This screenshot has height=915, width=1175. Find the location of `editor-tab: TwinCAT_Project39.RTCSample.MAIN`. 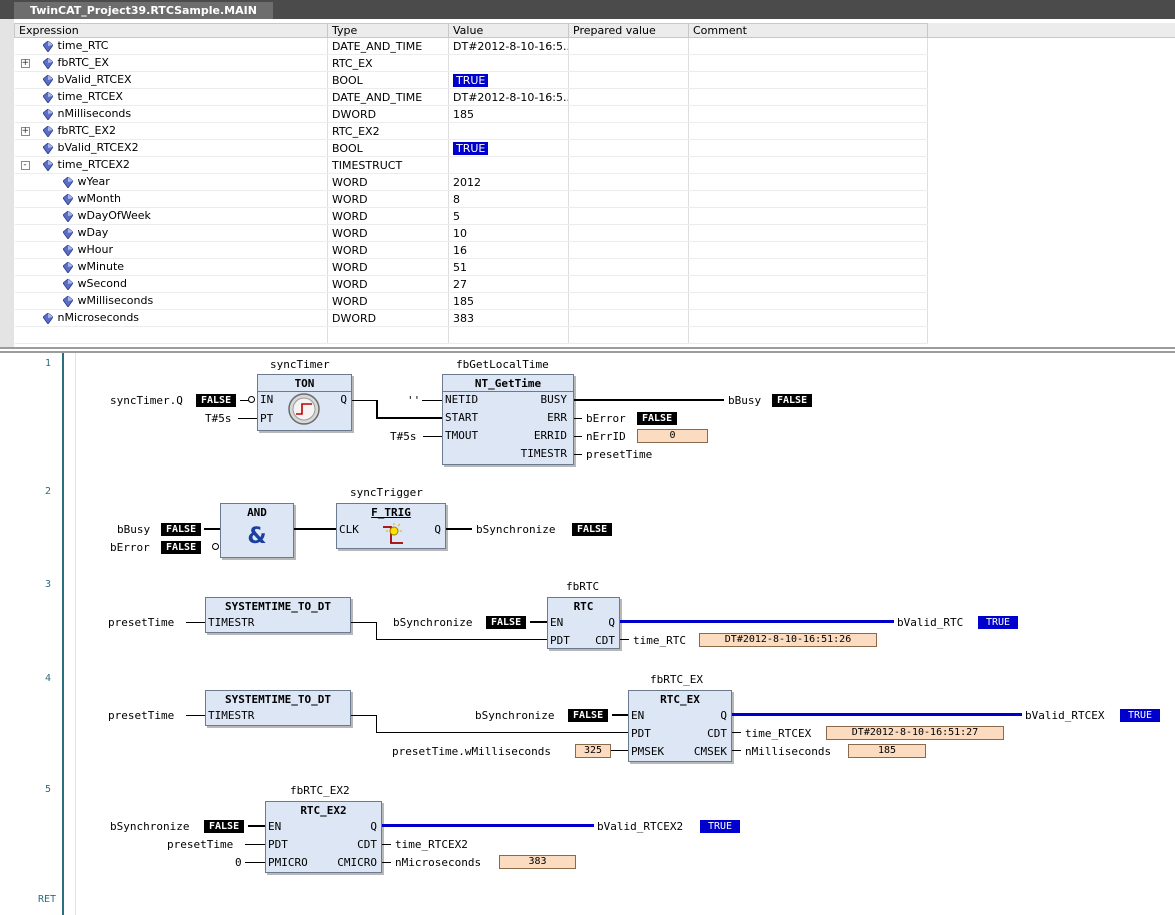

editor-tab: TwinCAT_Project39.RTCSample.MAIN is located at coordinates (143, 10).